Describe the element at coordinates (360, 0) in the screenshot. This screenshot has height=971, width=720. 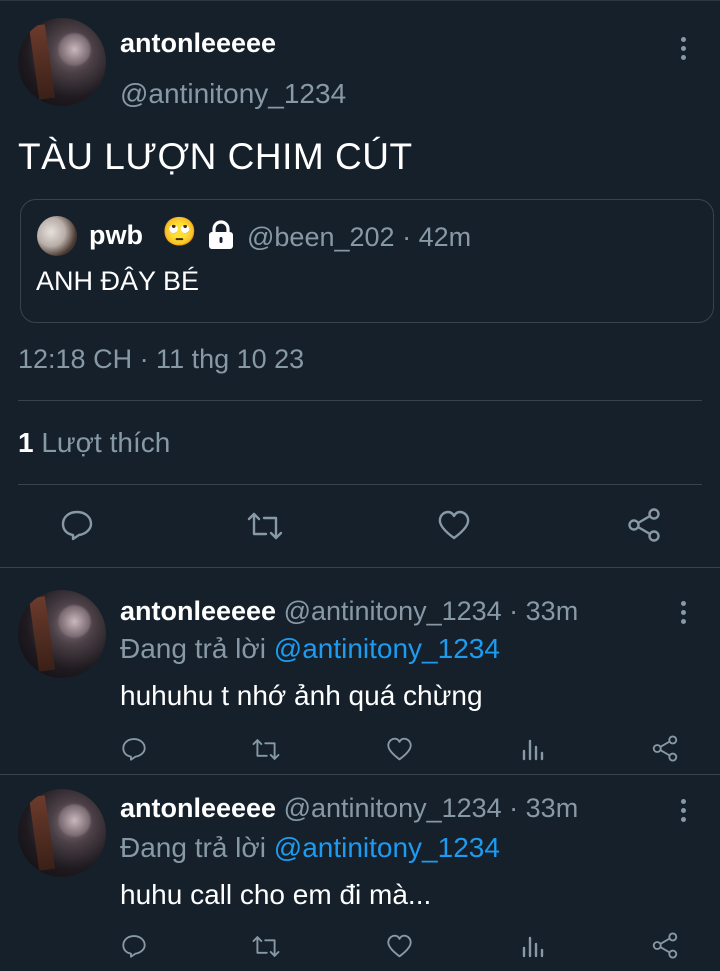
I see `top-divider` at that location.